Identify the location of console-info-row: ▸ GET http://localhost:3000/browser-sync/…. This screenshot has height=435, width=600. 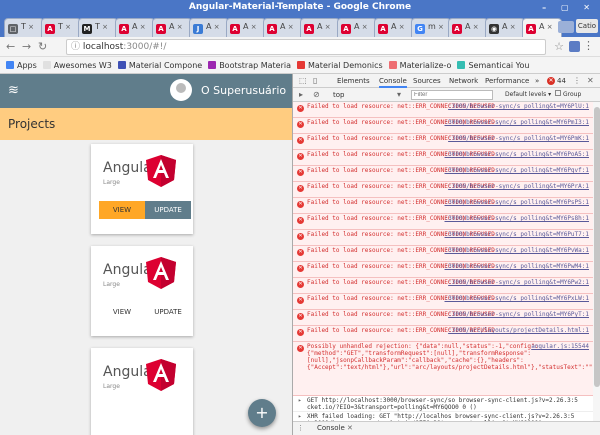
(443, 404).